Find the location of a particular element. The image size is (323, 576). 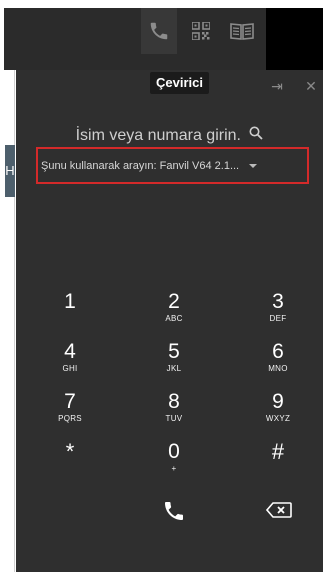

key-digit: 3 is located at coordinates (278, 301).